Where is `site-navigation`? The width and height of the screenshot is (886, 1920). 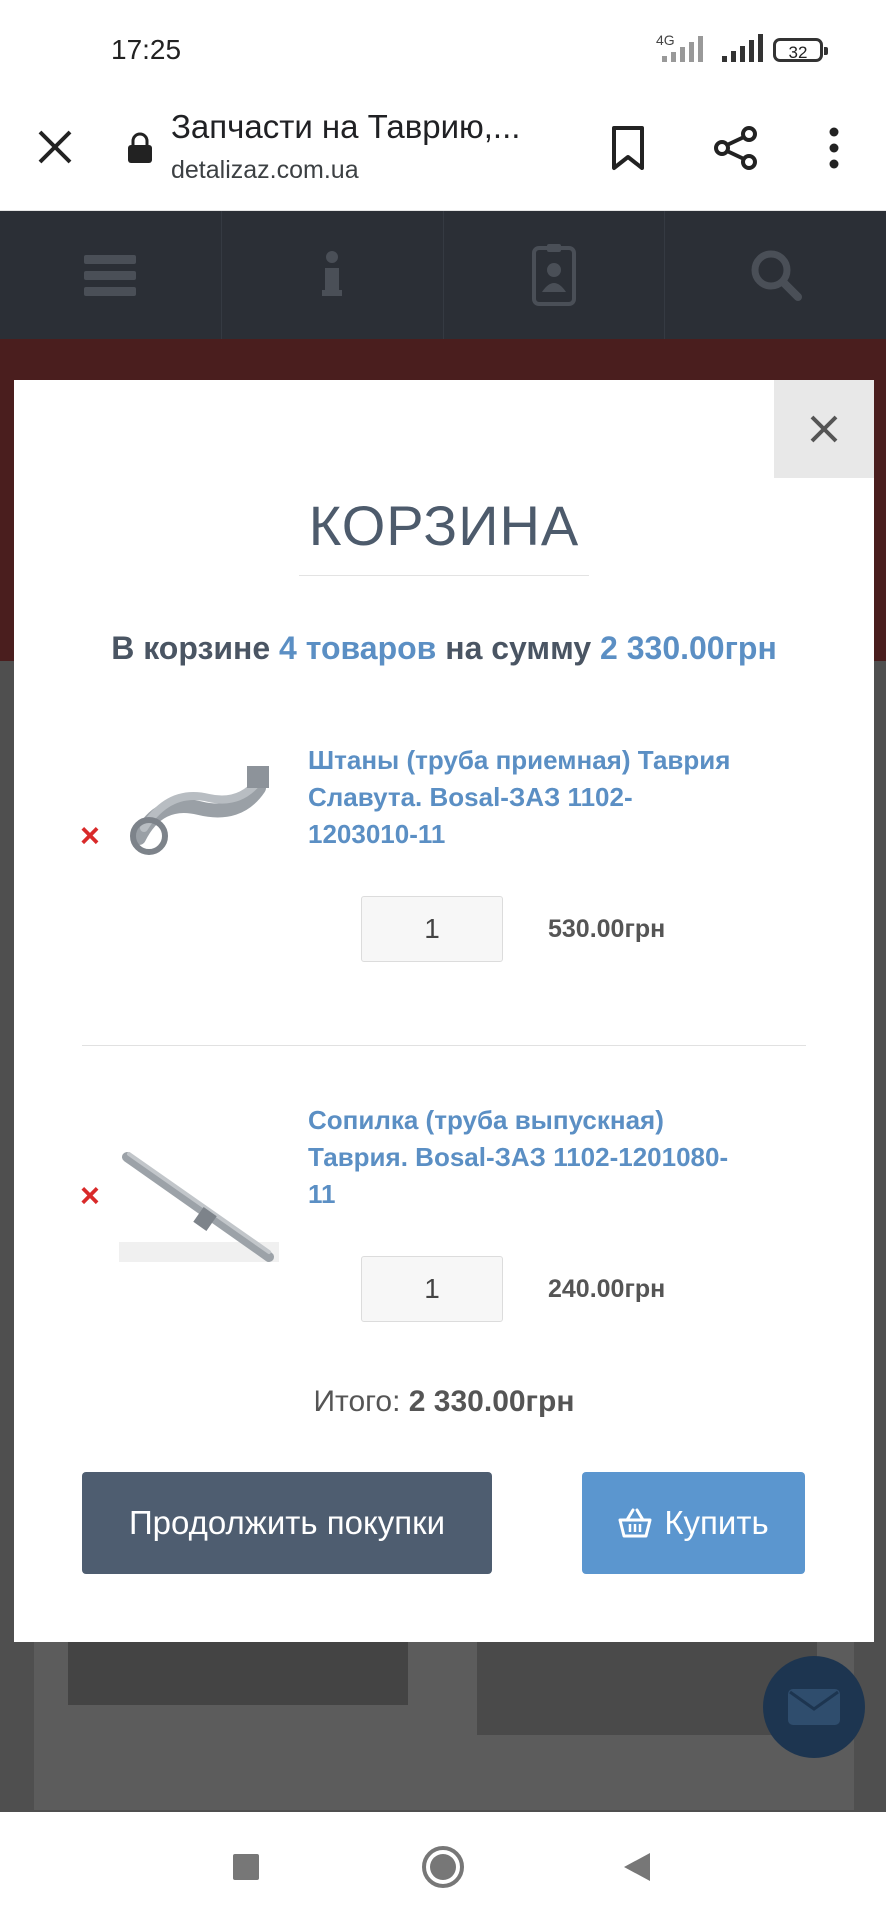
site-navigation is located at coordinates (443, 275).